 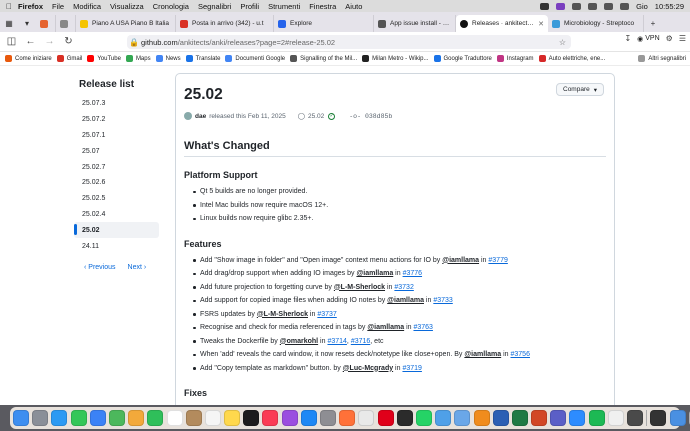 What do you see at coordinates (27, 23) in the screenshot?
I see `tab-list-icon: ▾` at bounding box center [27, 23].